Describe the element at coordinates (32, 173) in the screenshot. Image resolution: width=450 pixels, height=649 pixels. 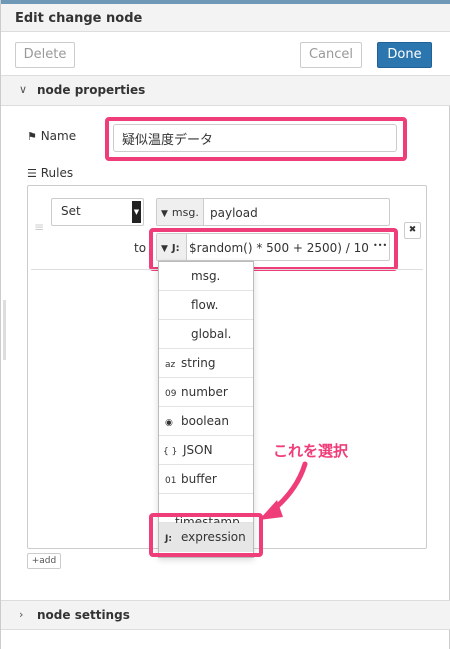
I see `list-icon: ☰` at that location.